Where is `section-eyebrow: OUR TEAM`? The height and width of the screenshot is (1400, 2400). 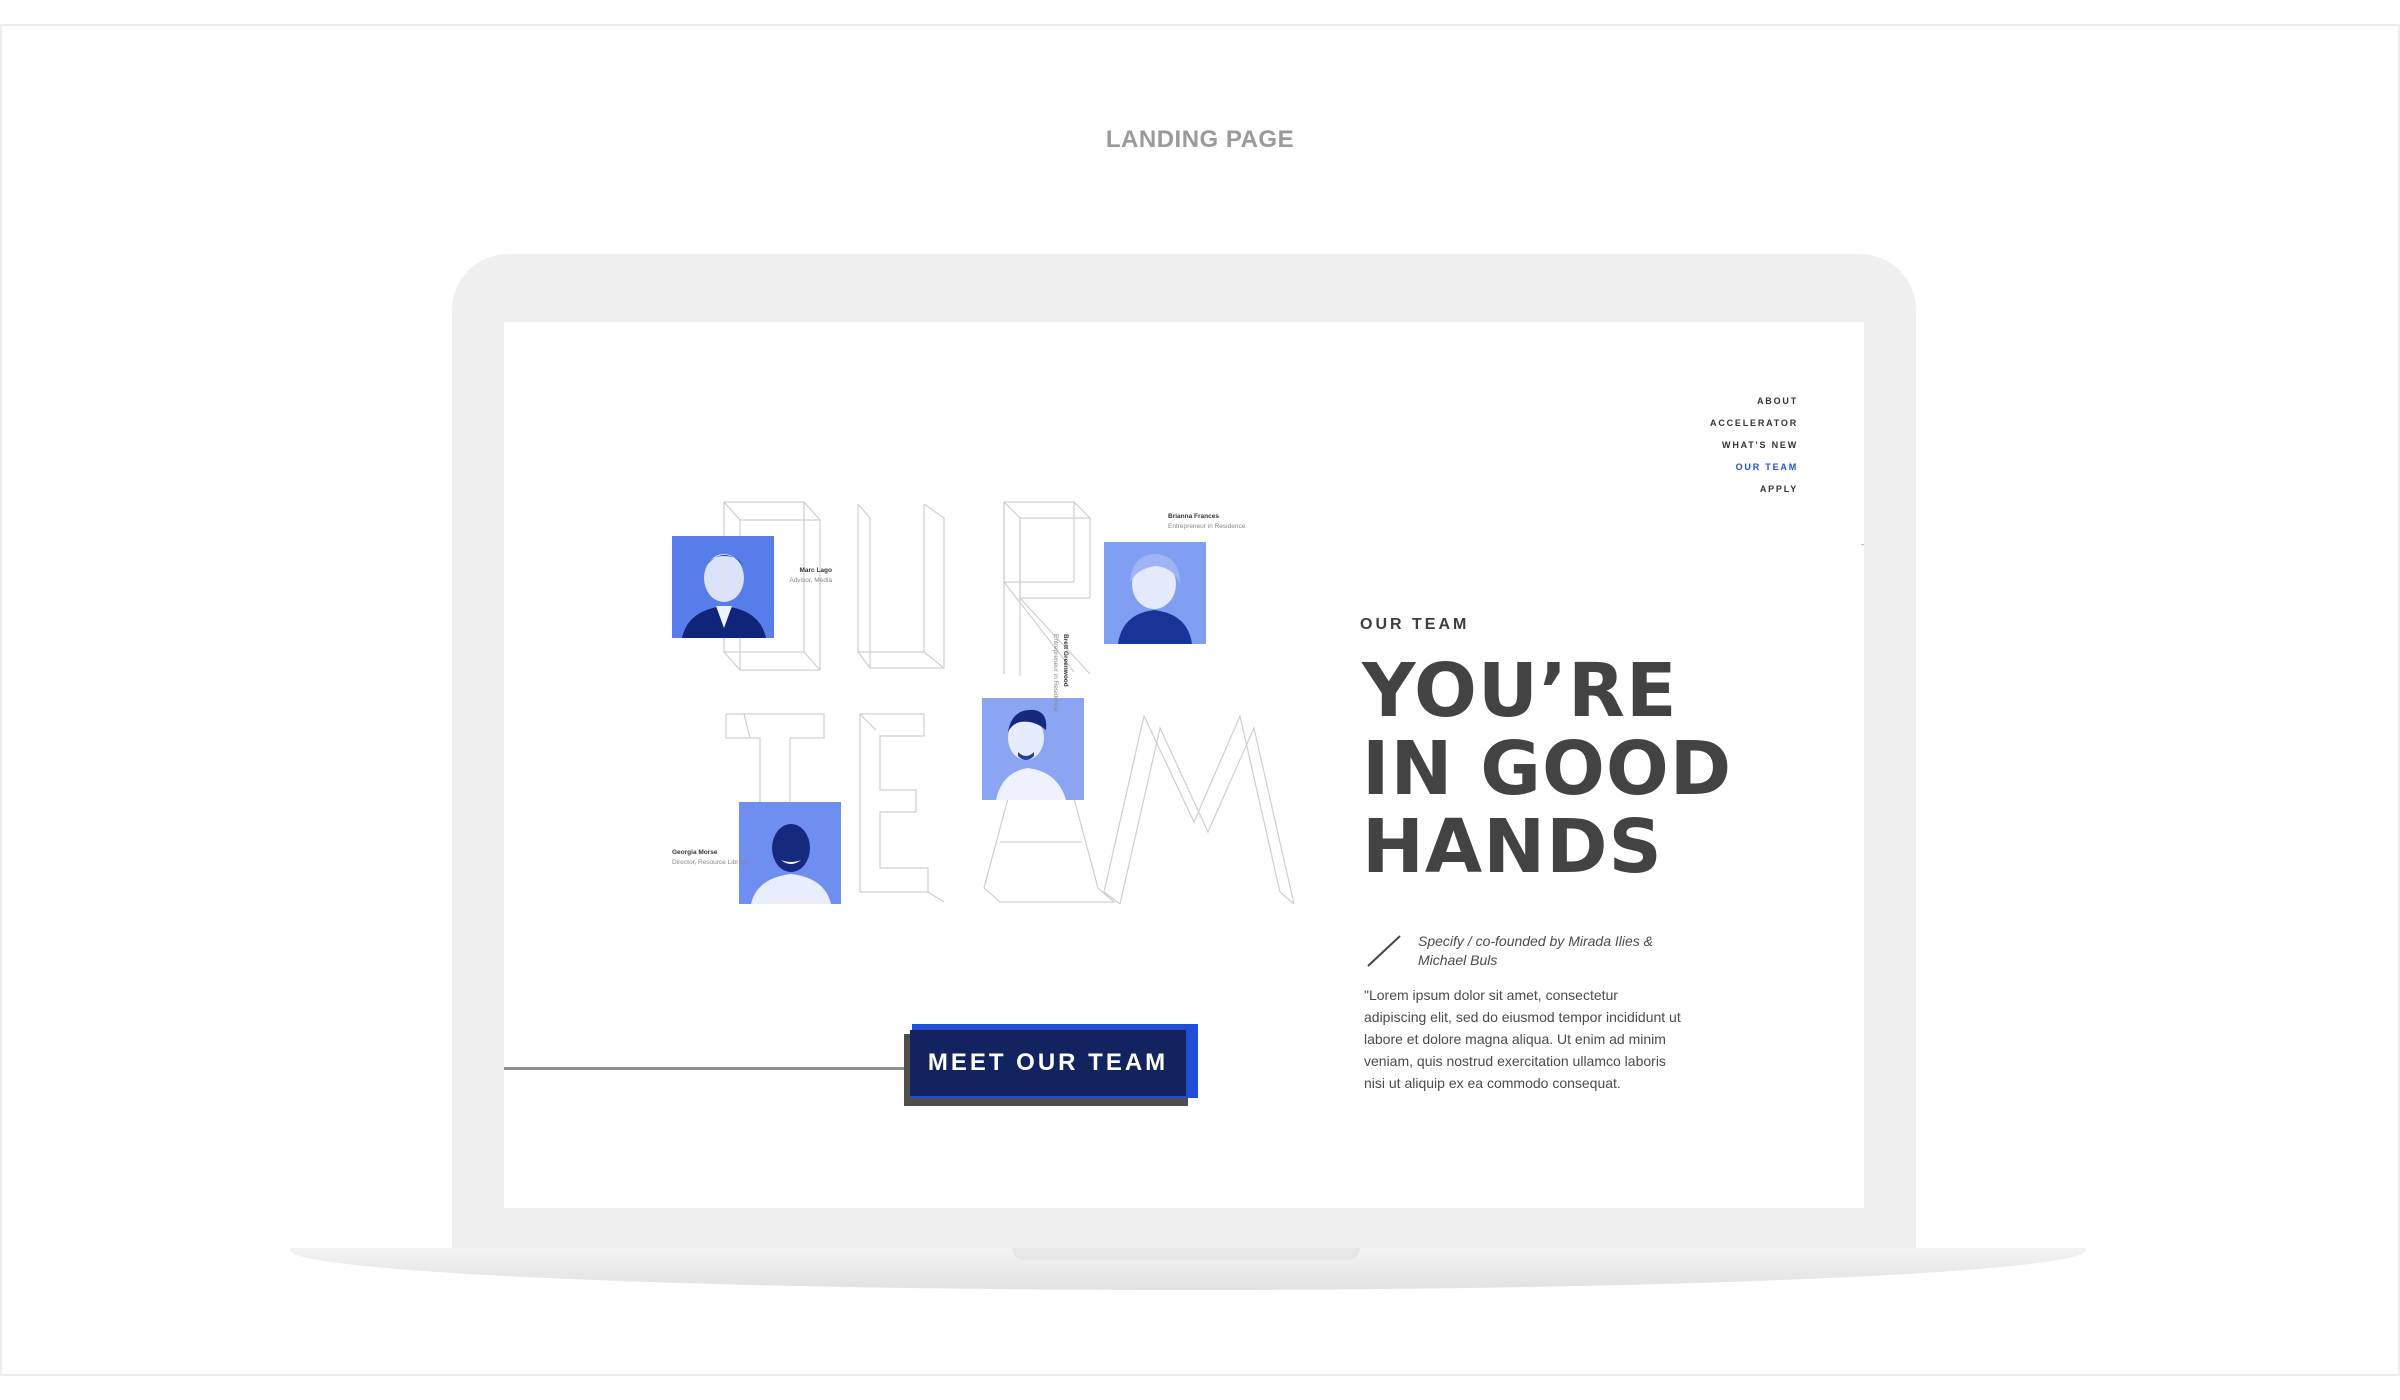 section-eyebrow: OUR TEAM is located at coordinates (1415, 624).